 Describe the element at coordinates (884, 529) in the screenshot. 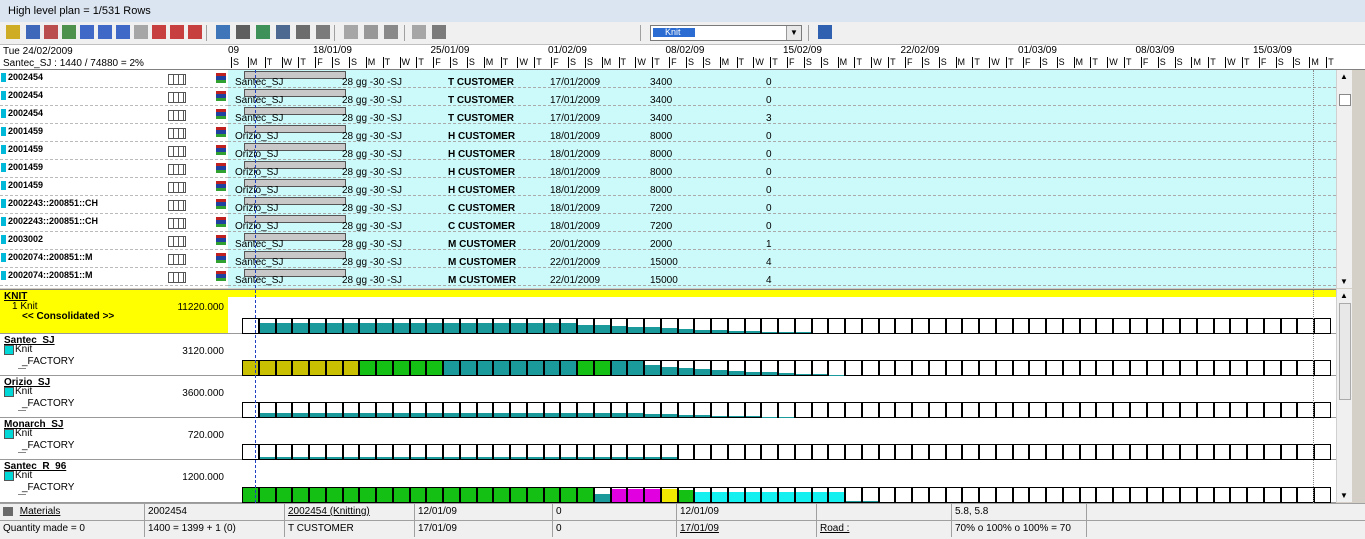

I see `road-link: Road :` at that location.